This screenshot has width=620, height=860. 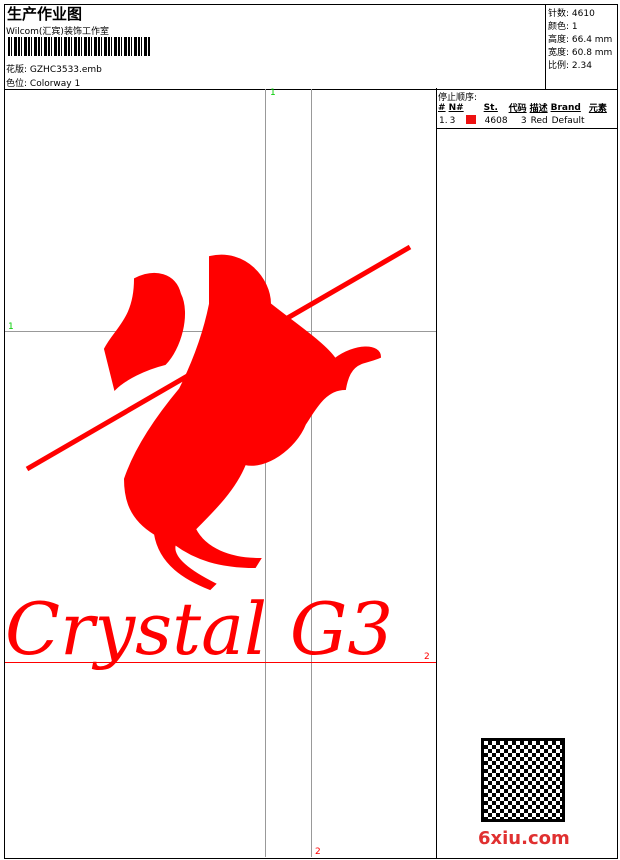 I want to click on needle-number: 3, so click(x=452, y=121).